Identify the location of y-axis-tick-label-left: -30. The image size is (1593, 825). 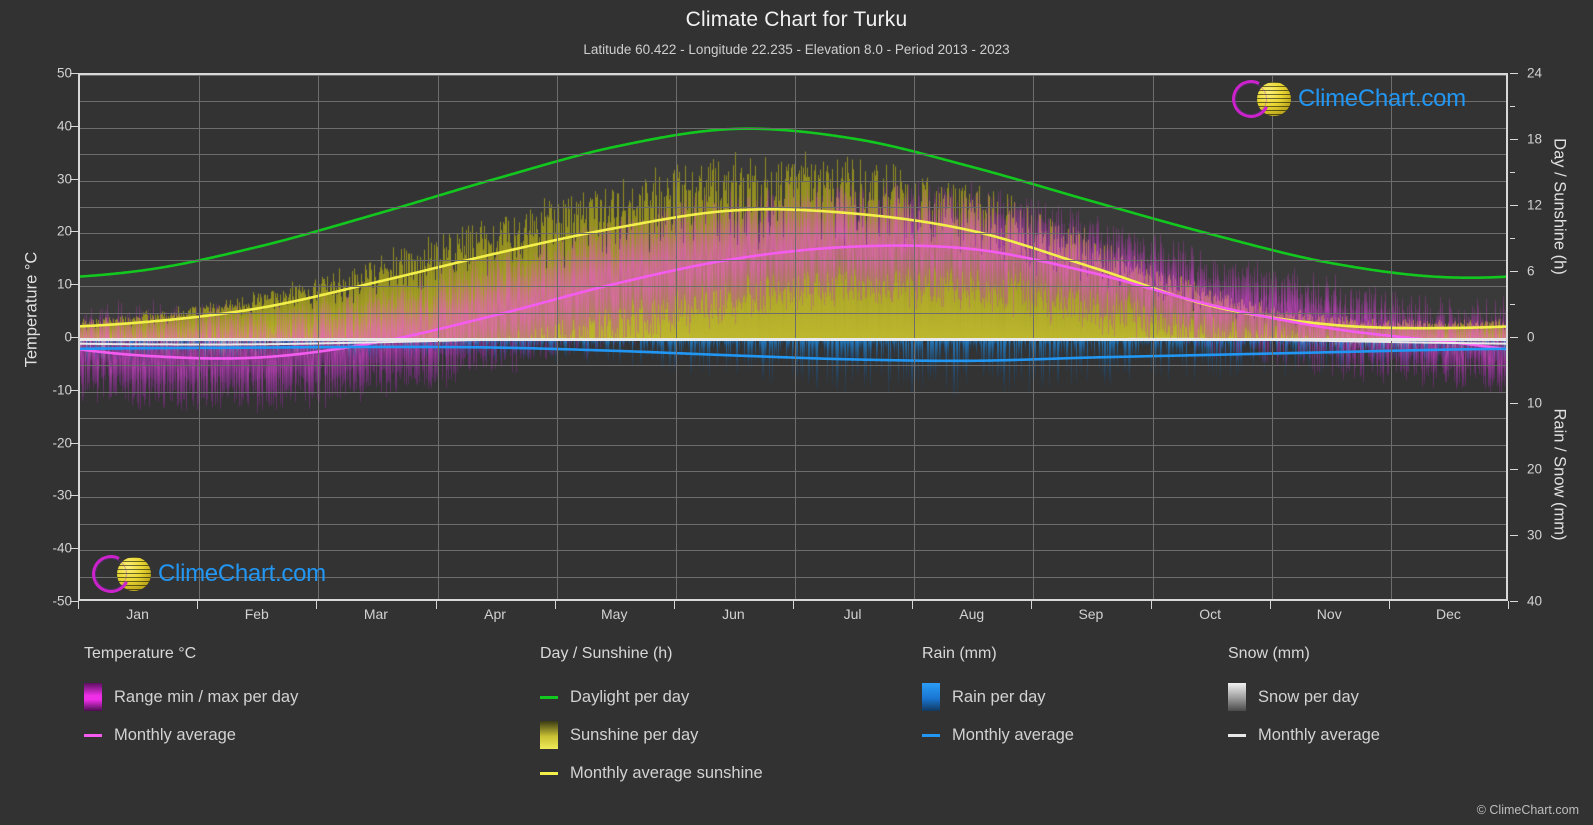
(62, 495).